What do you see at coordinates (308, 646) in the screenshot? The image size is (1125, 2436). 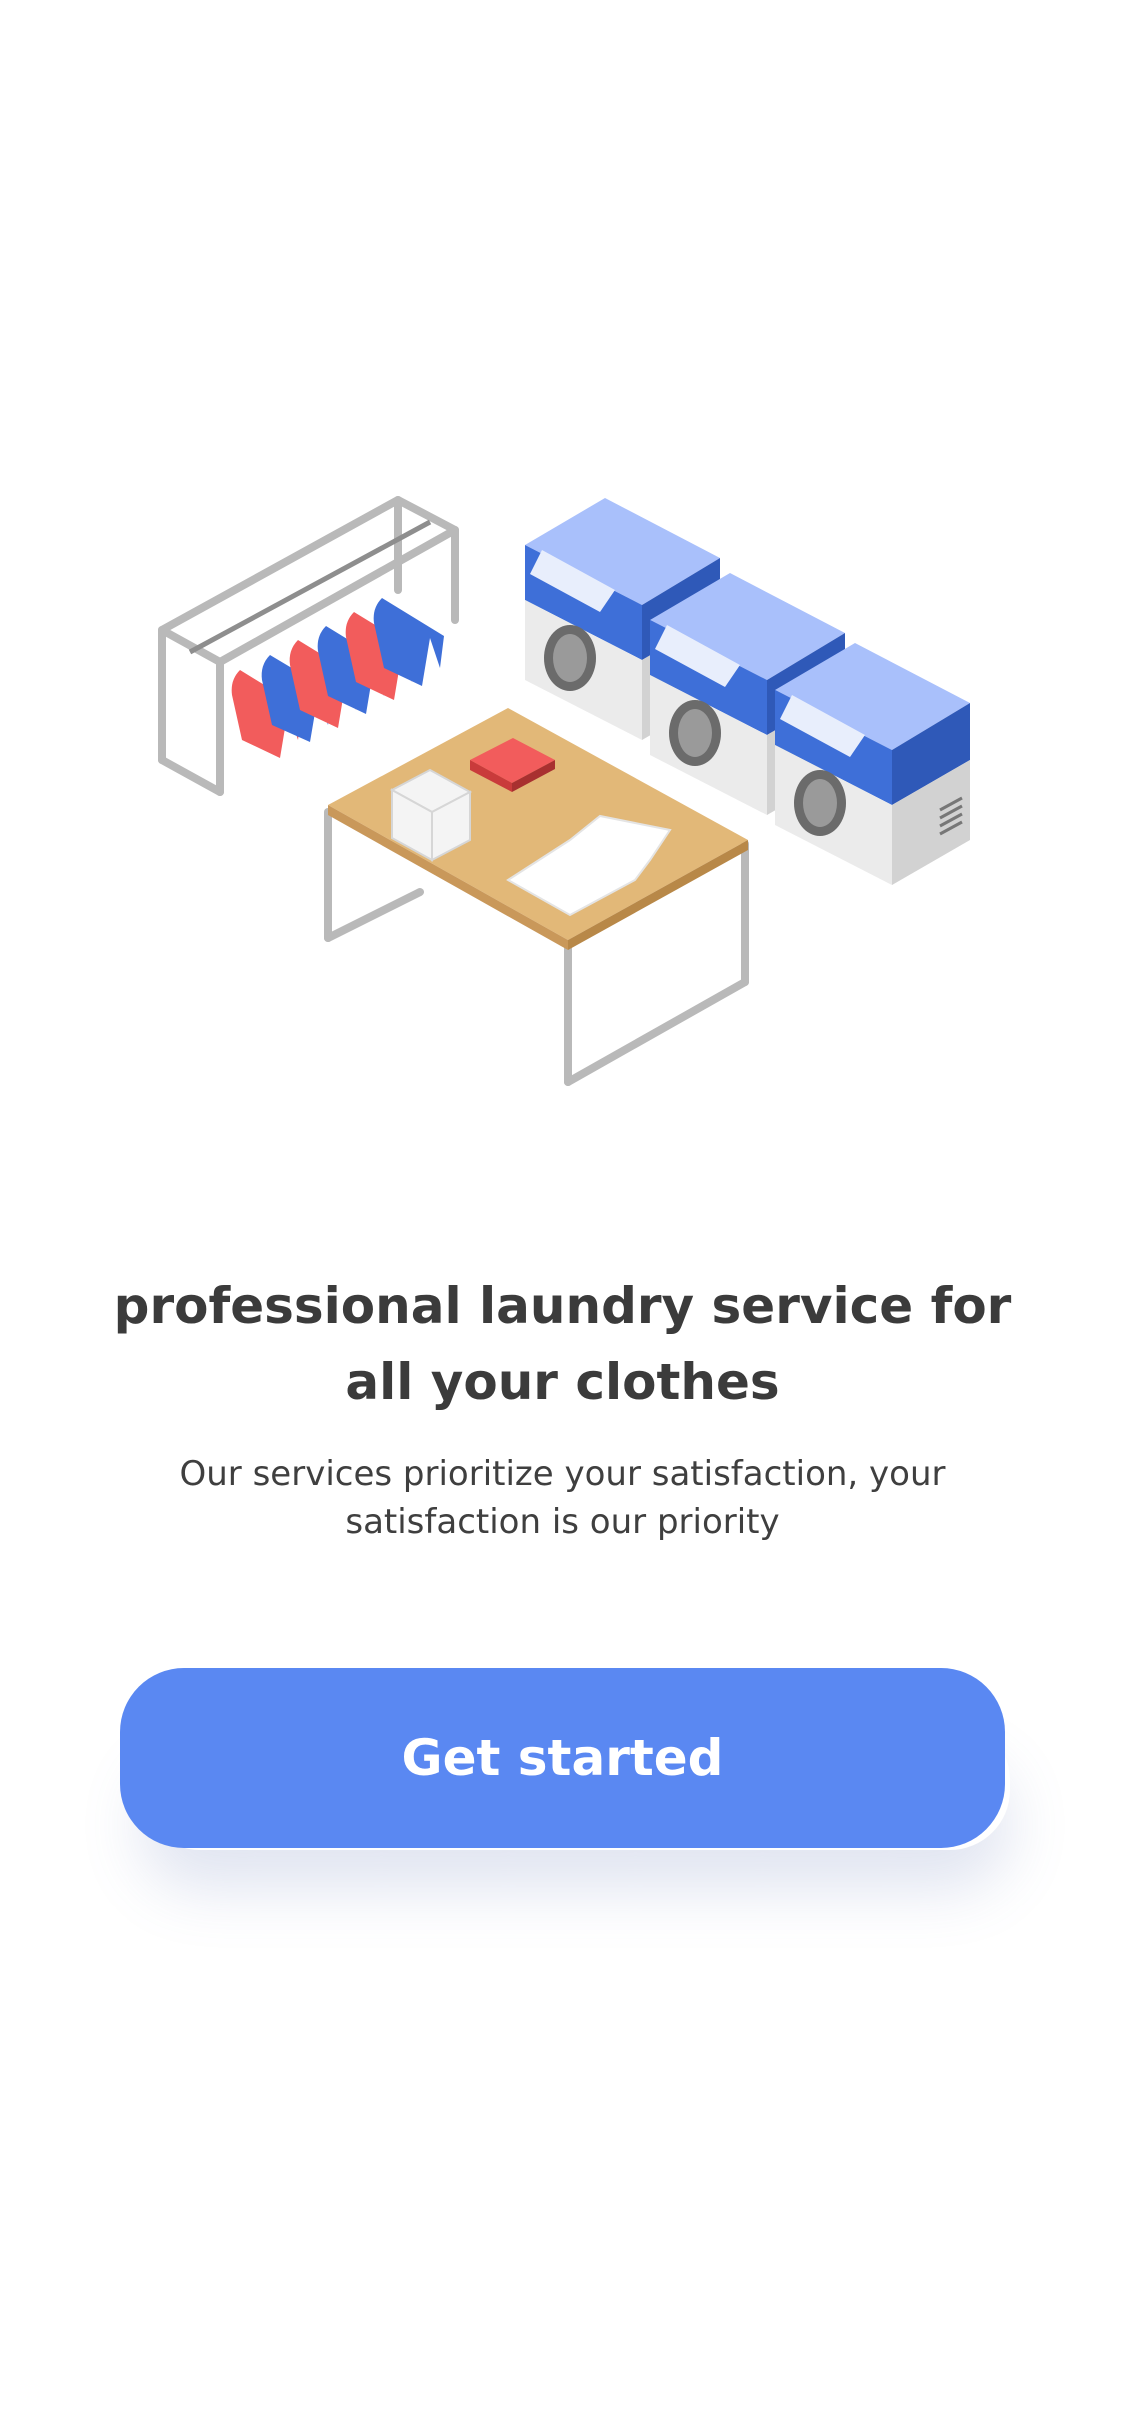 I see `clothes-rack-icon` at bounding box center [308, 646].